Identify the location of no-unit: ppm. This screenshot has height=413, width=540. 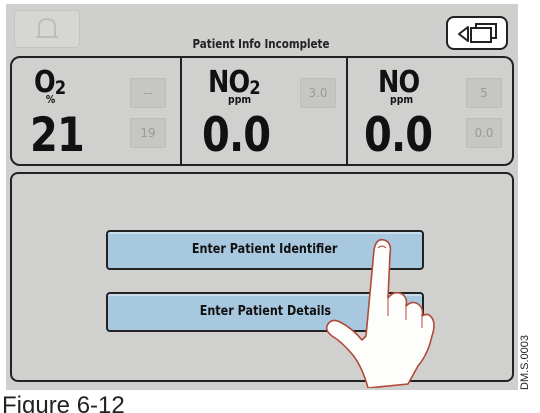
(402, 99).